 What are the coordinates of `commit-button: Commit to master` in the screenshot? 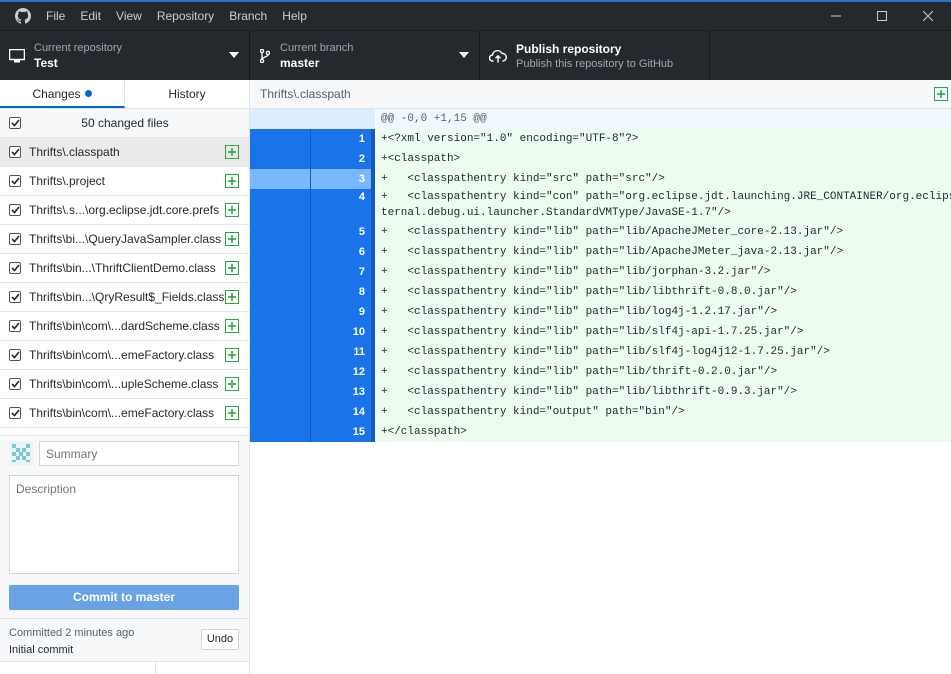 It's located at (124, 597).